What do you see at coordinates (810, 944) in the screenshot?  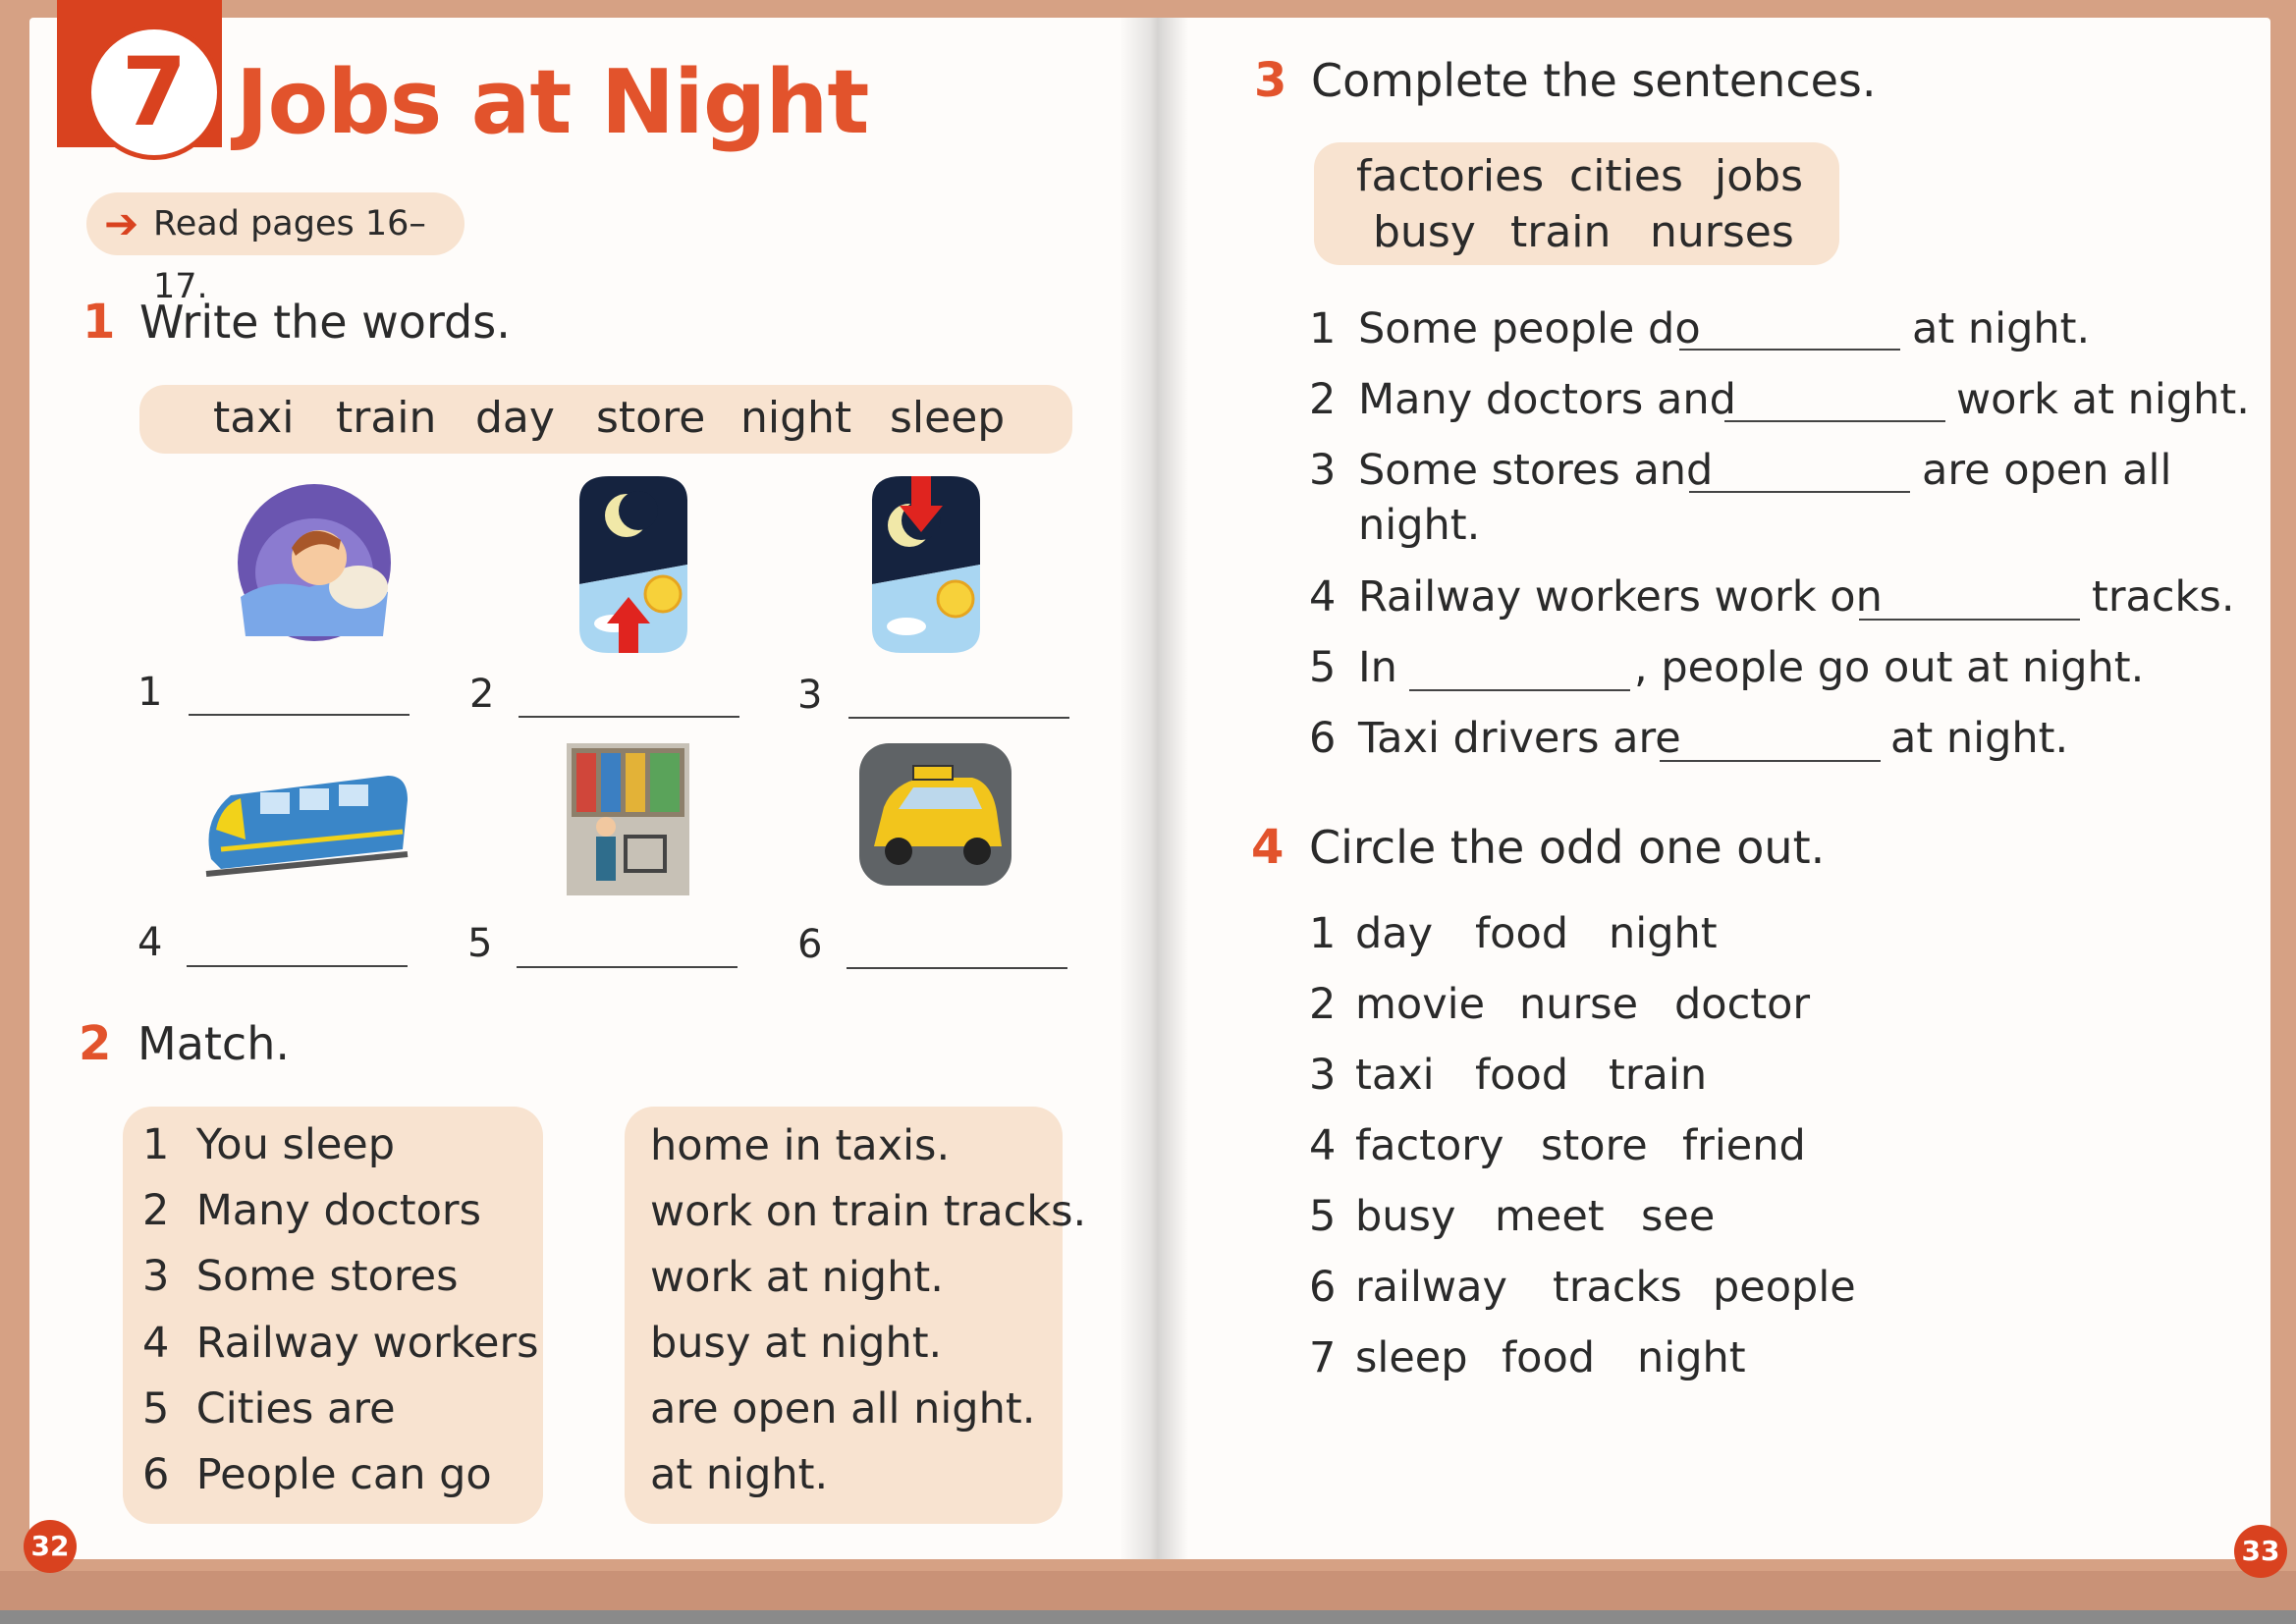 I see `ex1-item-number: 6` at bounding box center [810, 944].